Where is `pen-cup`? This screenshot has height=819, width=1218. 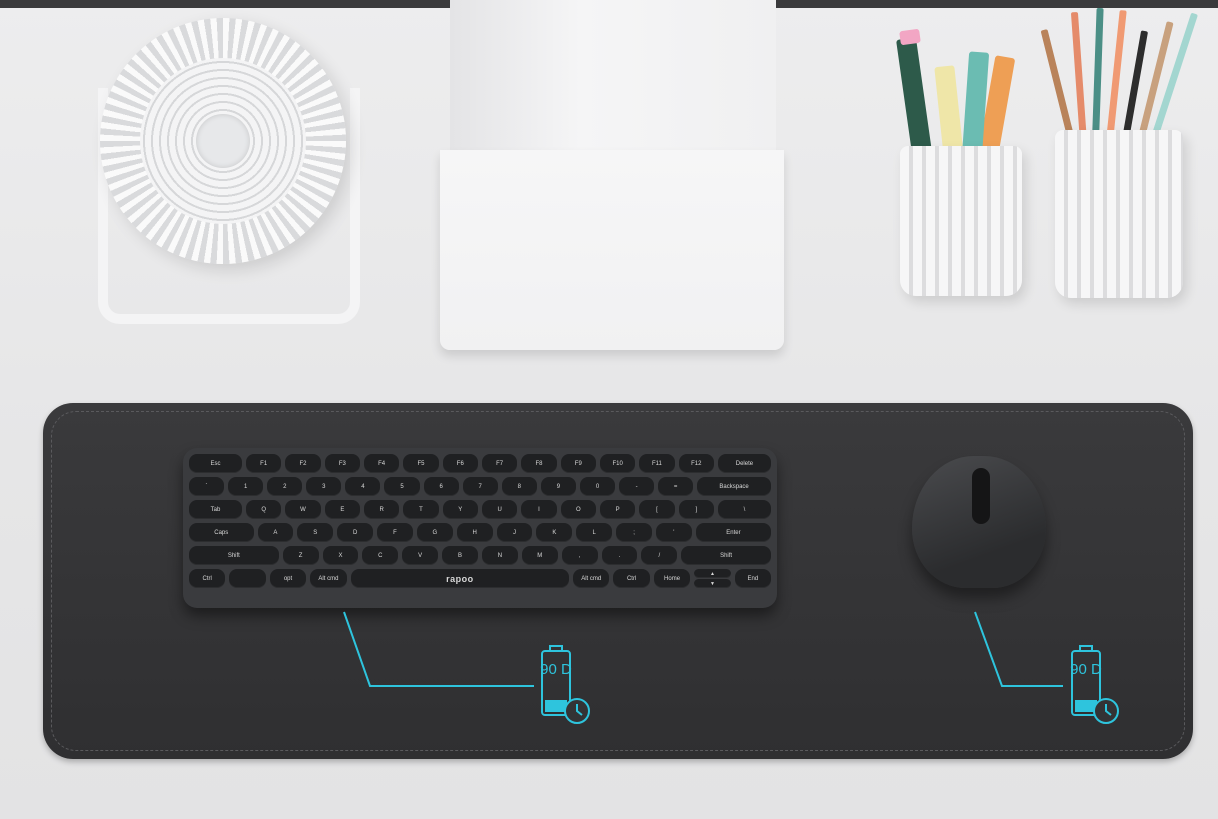
pen-cup is located at coordinates (961, 221).